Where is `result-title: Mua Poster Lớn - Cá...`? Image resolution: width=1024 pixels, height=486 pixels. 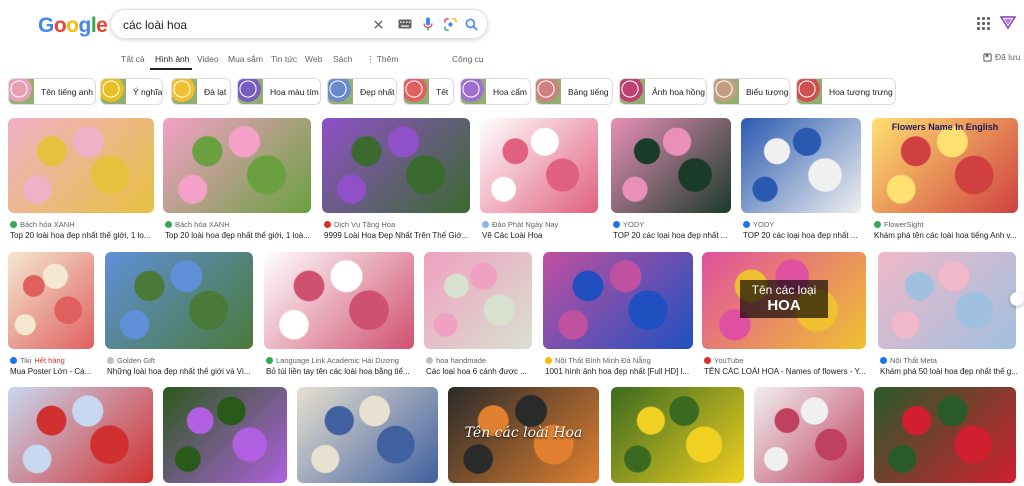 result-title: Mua Poster Lớn - Cá... is located at coordinates (57, 371).